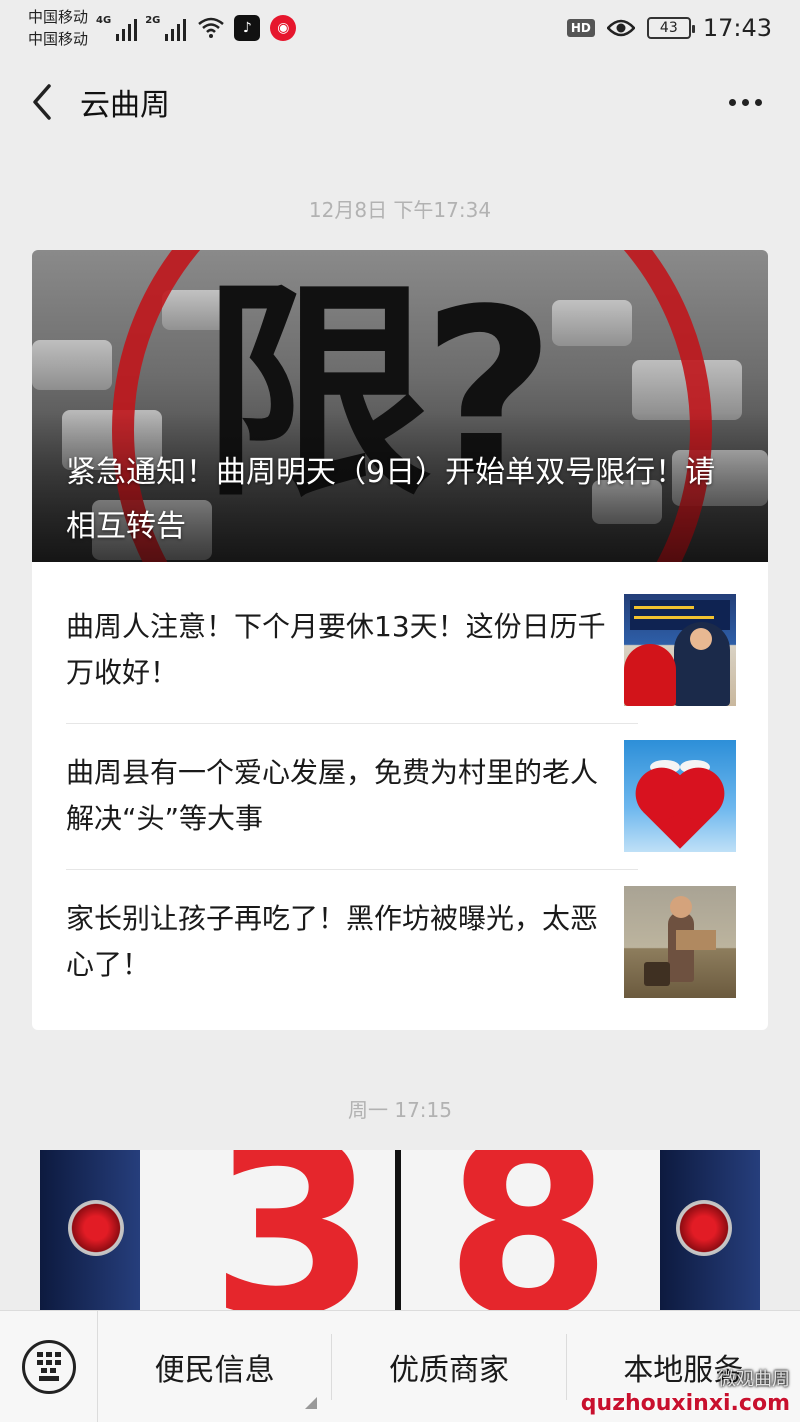 This screenshot has height=1422, width=800. I want to click on wifi-icon, so click(211, 27).